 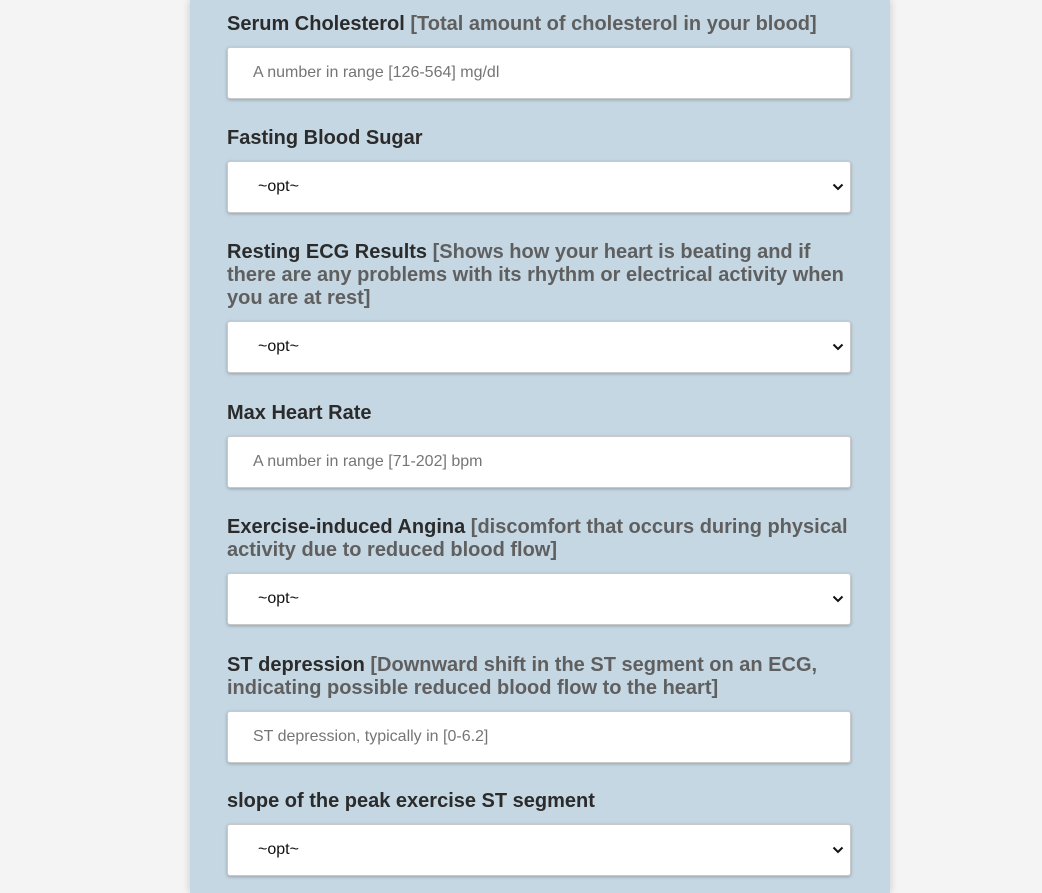 I want to click on field-label: Fasting Blood Sugar, so click(x=325, y=138).